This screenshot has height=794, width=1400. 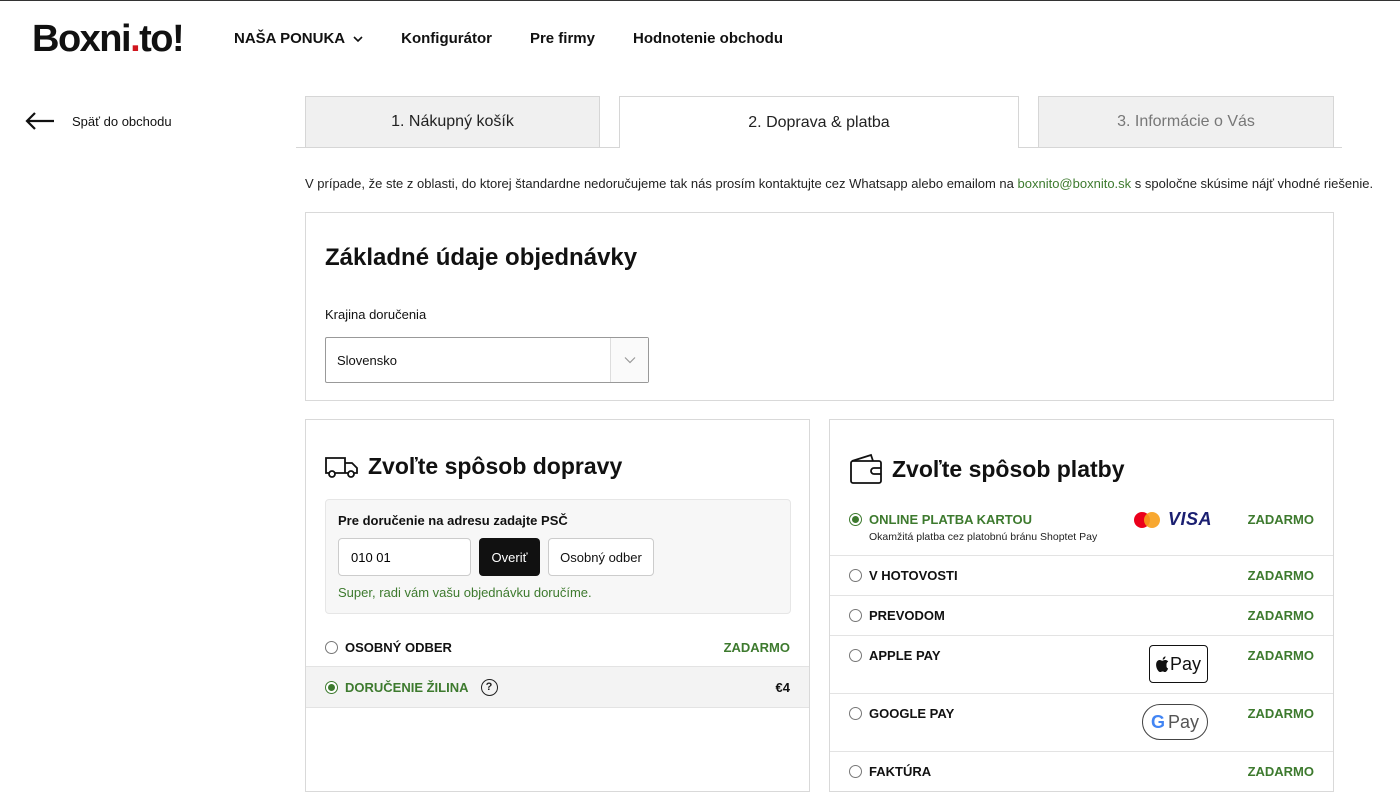 What do you see at coordinates (900, 771) in the screenshot?
I see `option-name: FAKTÚRA` at bounding box center [900, 771].